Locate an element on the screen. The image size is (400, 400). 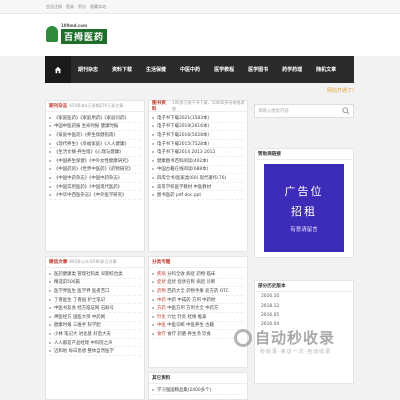
list-item: 健康时报 三维手 科学胆 is located at coordinates (95, 326).